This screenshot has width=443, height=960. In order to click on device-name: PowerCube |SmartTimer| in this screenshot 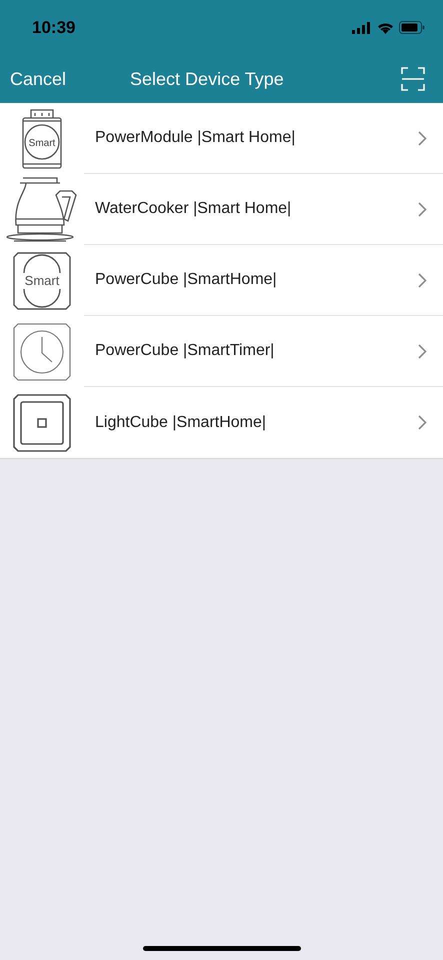, I will do `click(184, 351)`.